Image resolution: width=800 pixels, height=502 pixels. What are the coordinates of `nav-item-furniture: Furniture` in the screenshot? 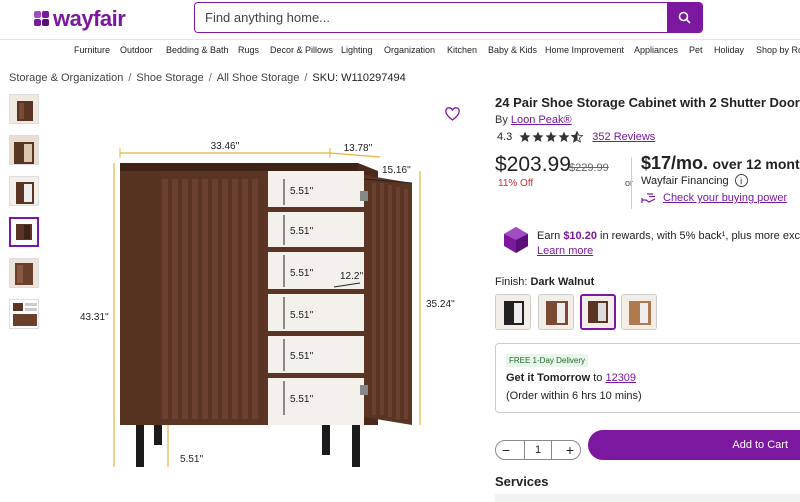 It's located at (92, 50).